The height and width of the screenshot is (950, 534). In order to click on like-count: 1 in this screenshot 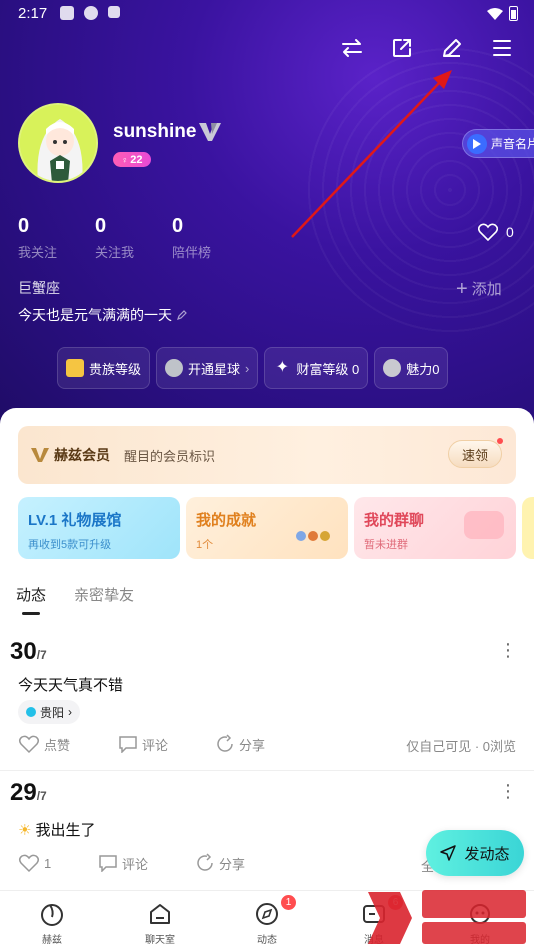, I will do `click(48, 863)`.